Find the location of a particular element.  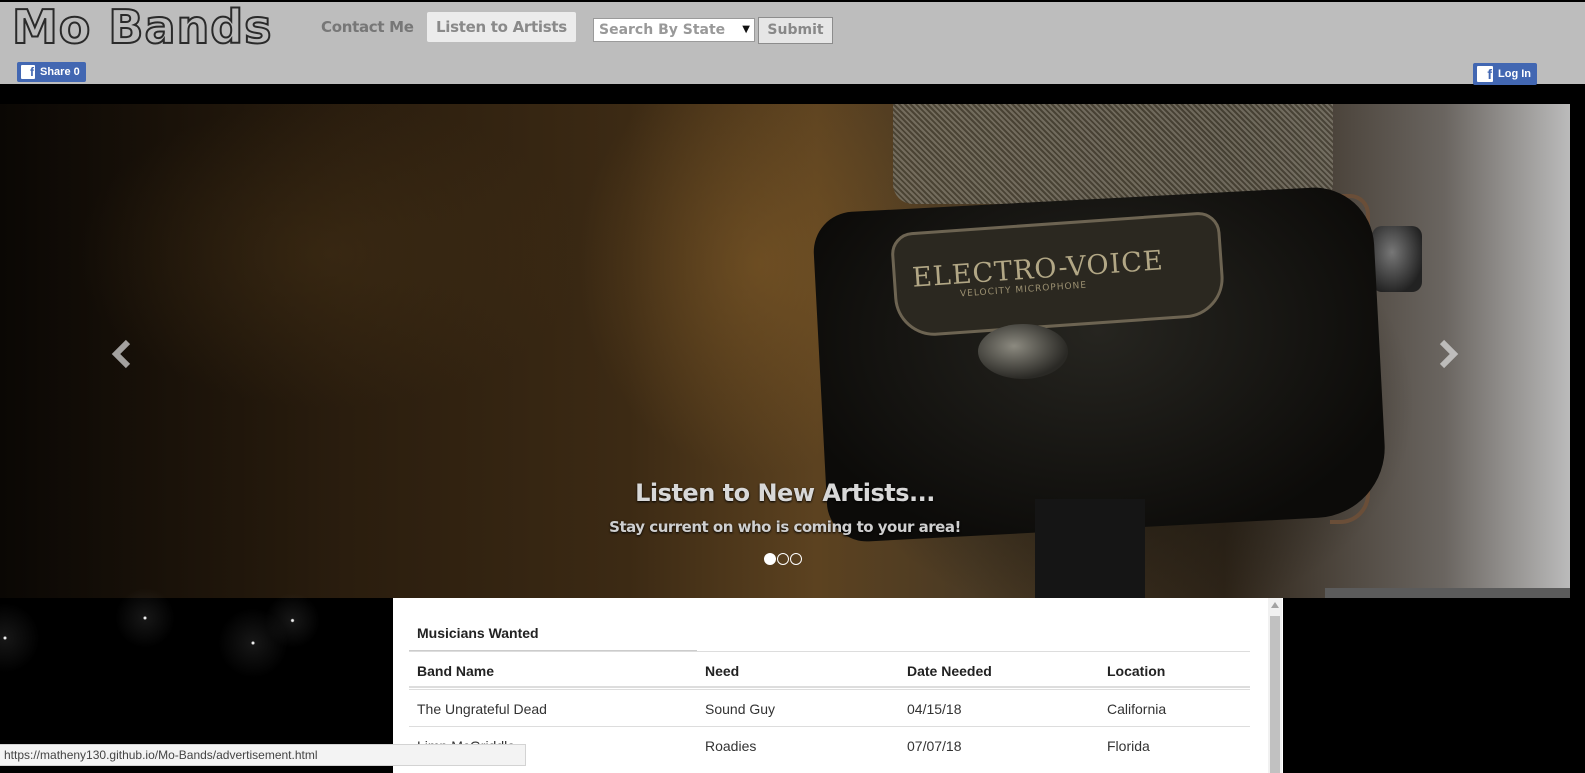

submit-button: Submit is located at coordinates (795, 30).